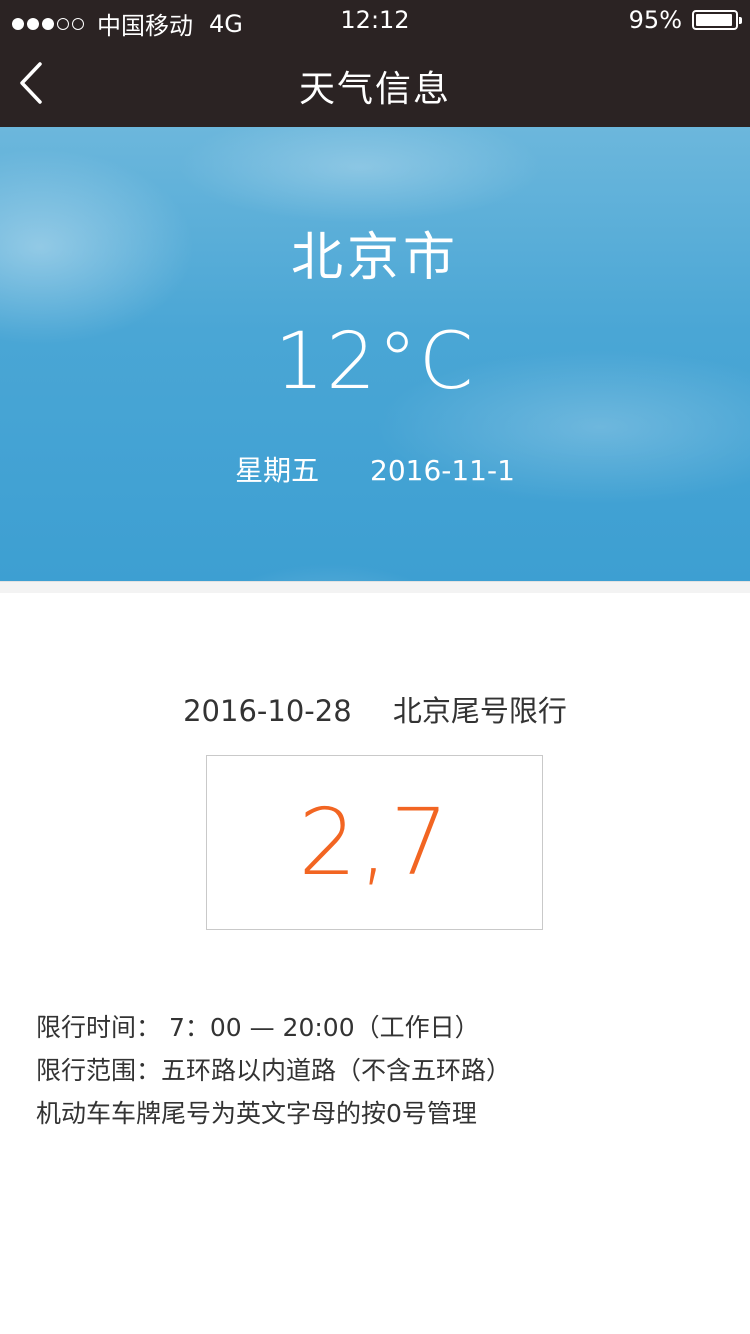  What do you see at coordinates (274, 1070) in the screenshot?
I see `restriction-area-line: 限行范围：五环路以内道路（不含五环路）` at bounding box center [274, 1070].